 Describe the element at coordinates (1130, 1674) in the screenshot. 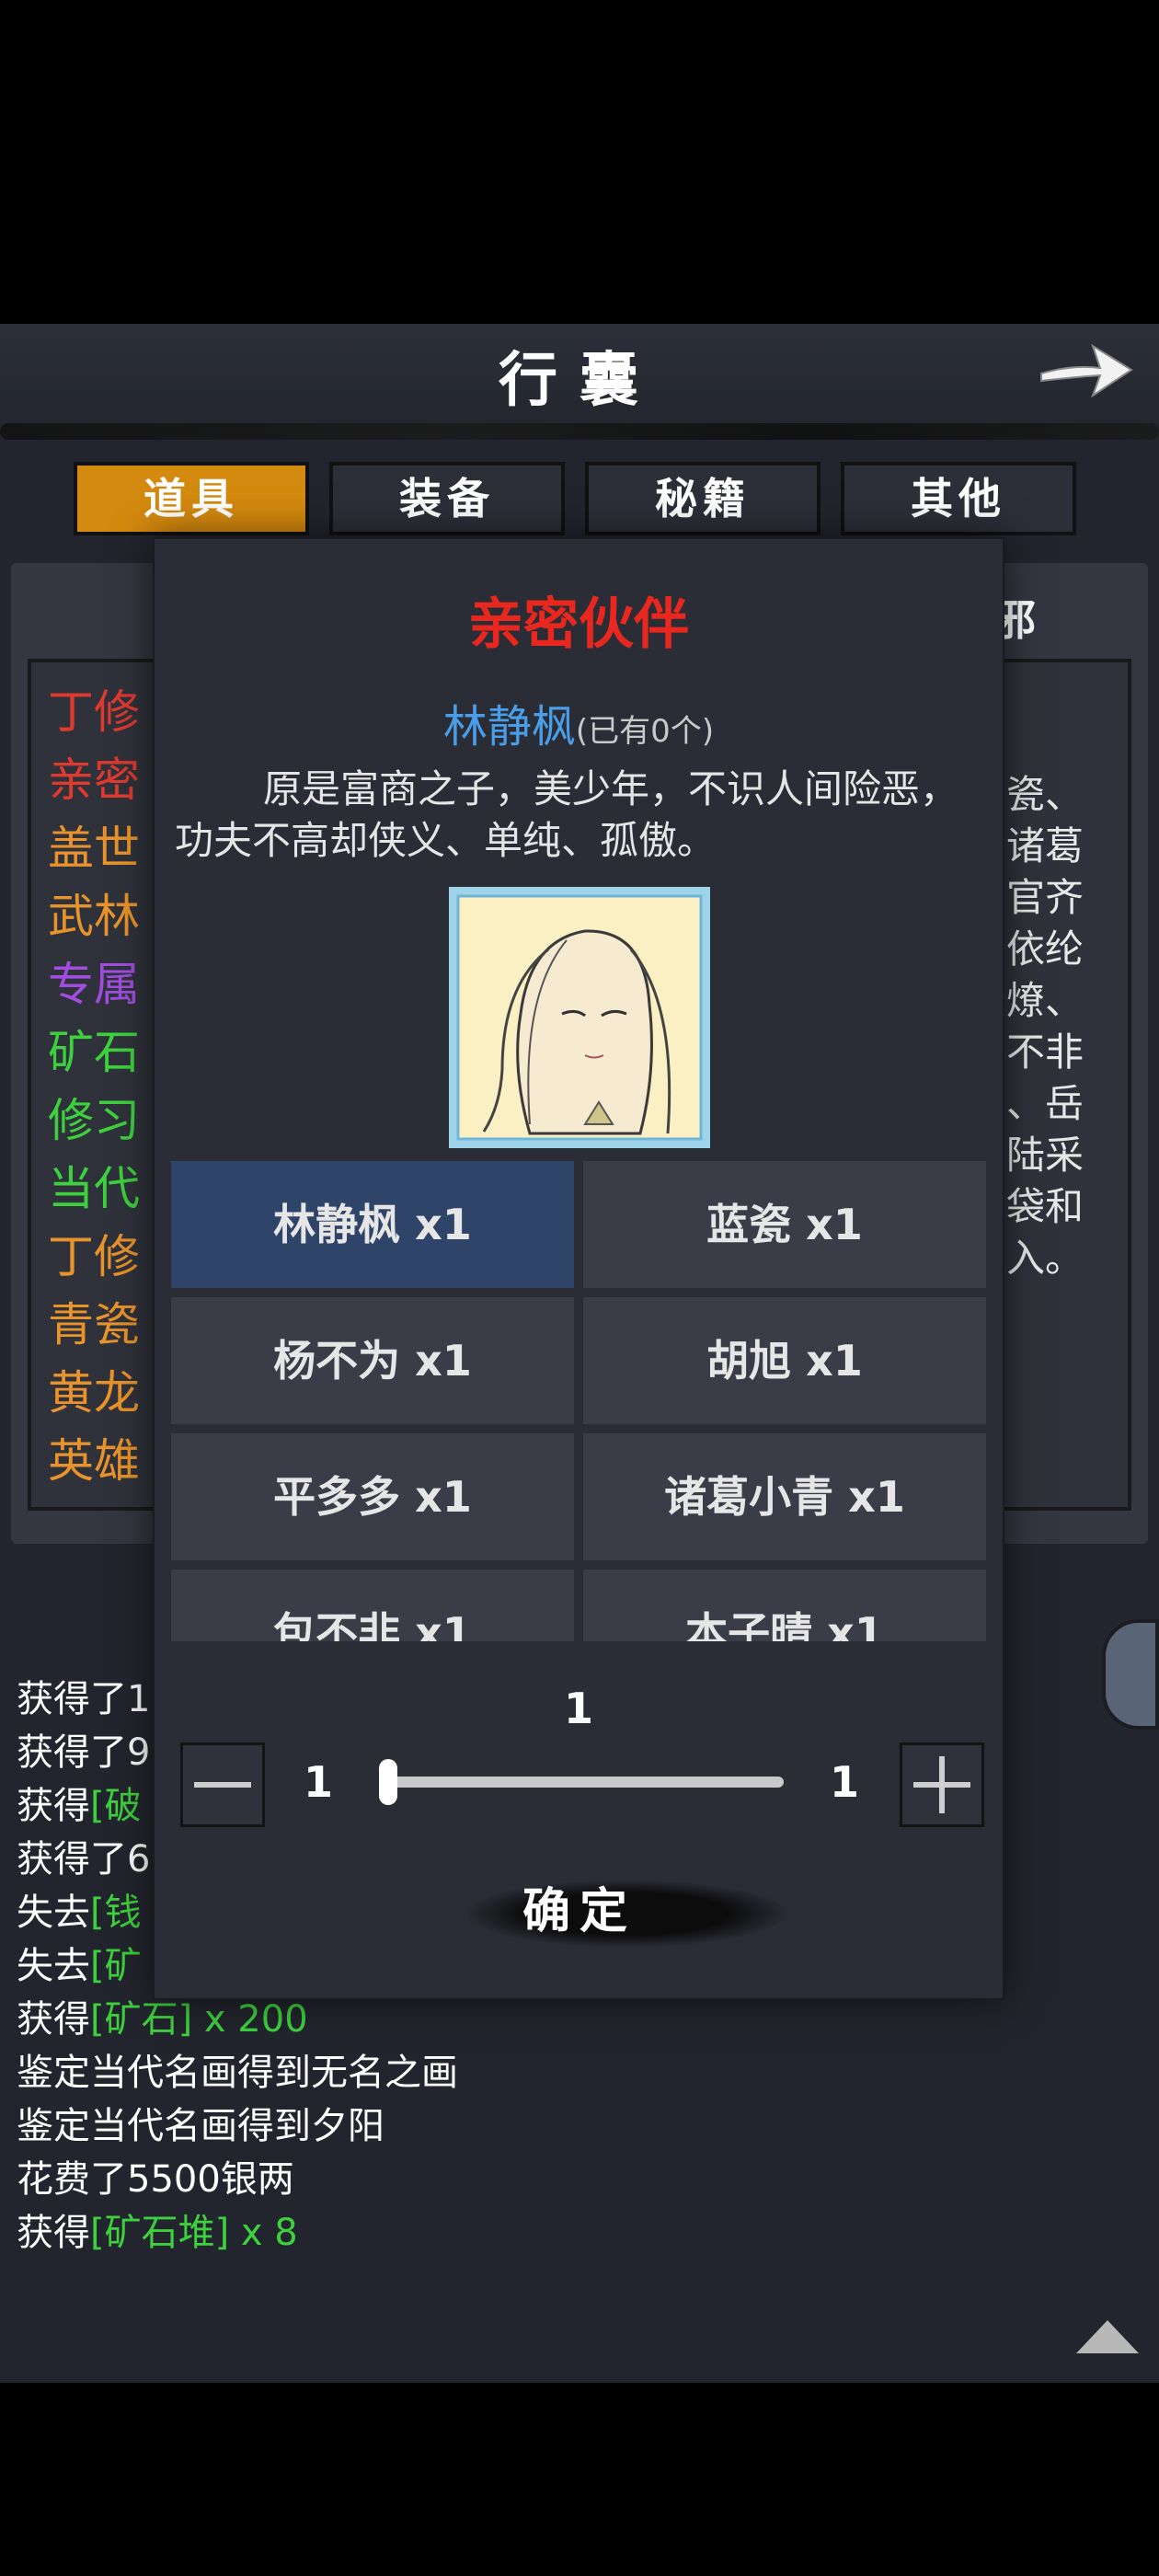

I see `side-menu-handle` at that location.